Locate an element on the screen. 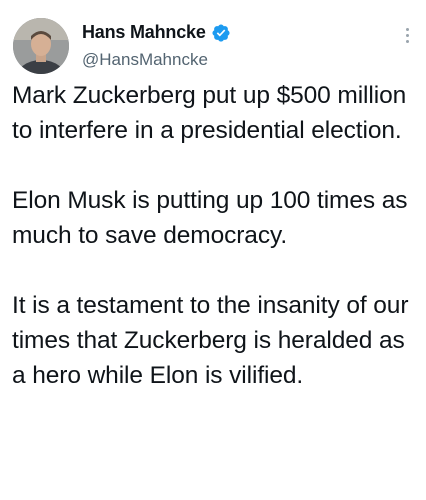 The height and width of the screenshot is (500, 426). verified-badge-icon is located at coordinates (221, 32).